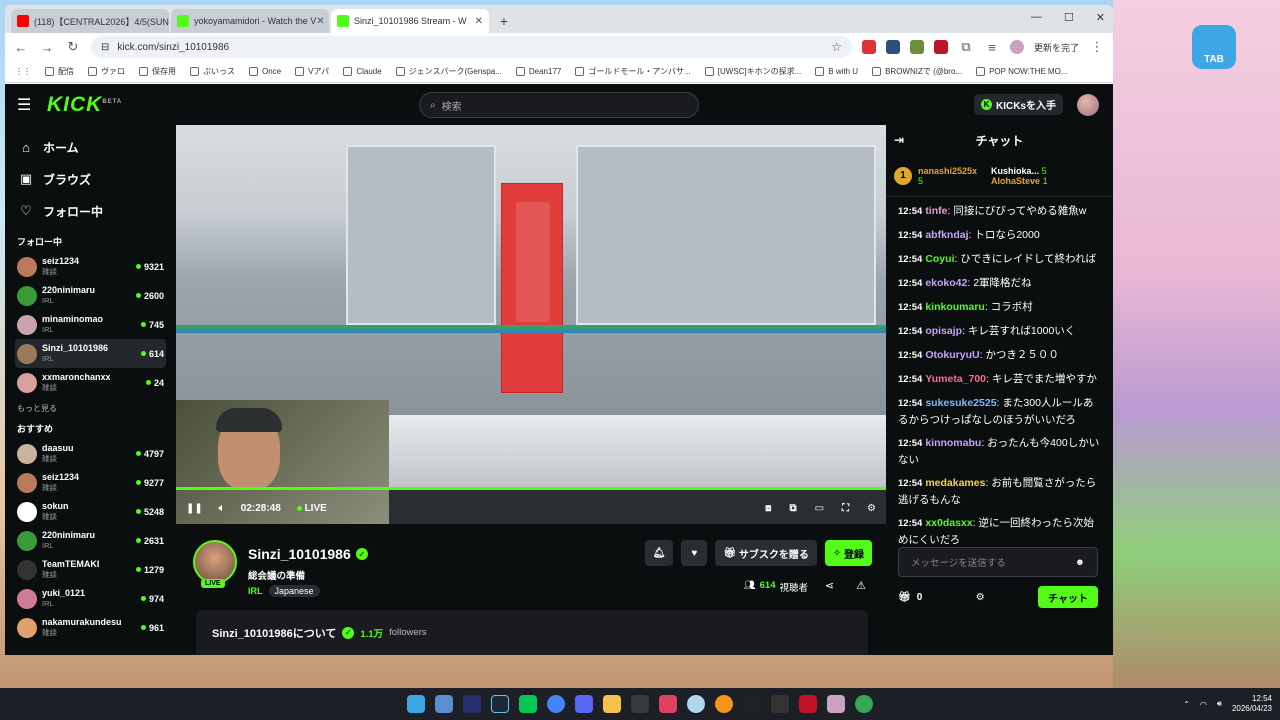 The width and height of the screenshot is (1280, 720). Describe the element at coordinates (943, 331) in the screenshot. I see `message-username: opisajp` at that location.